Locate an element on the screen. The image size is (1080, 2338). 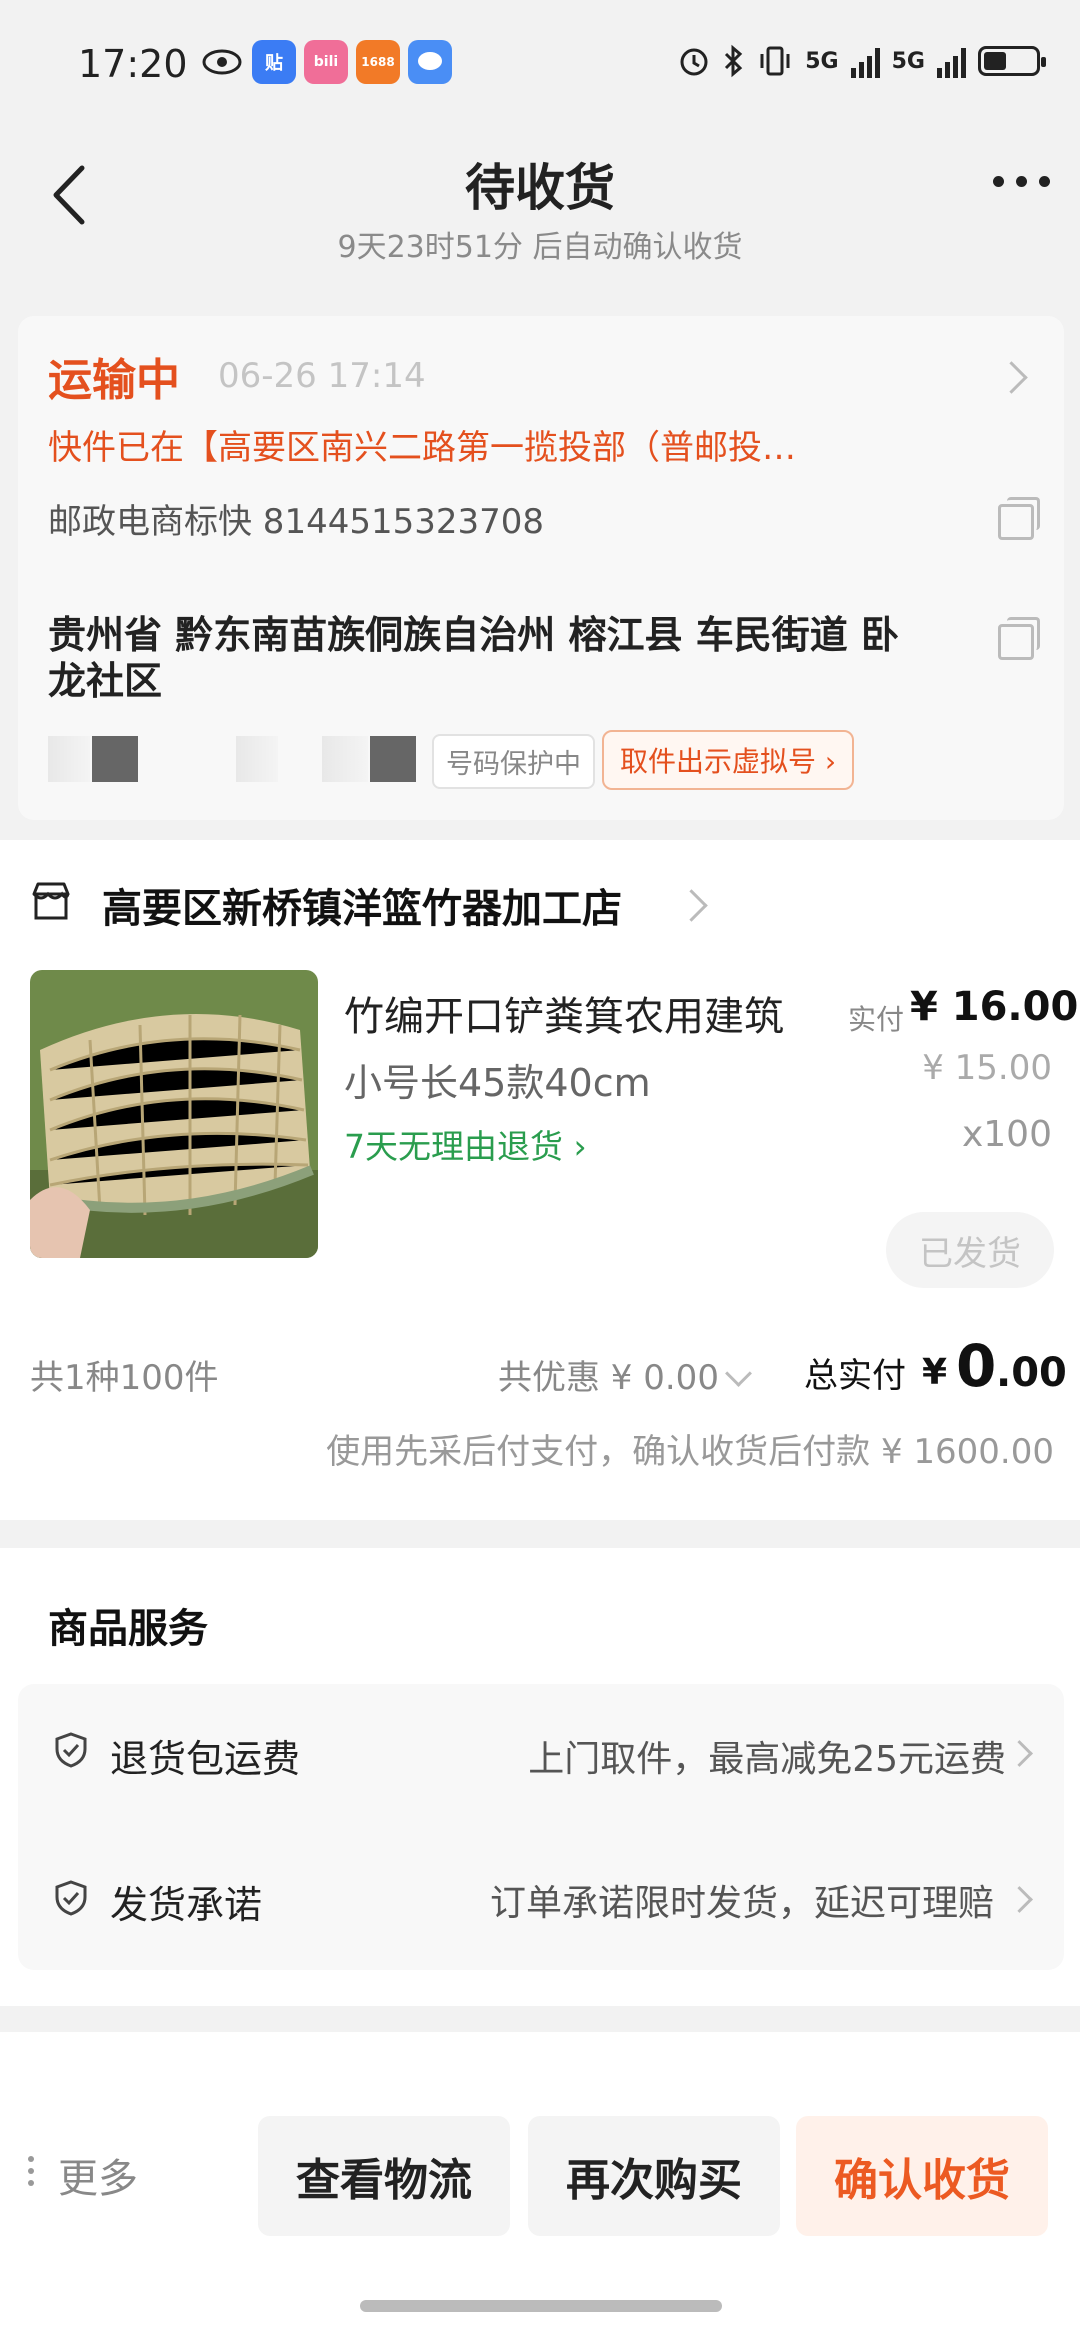
shipped-status-button: 已发货 is located at coordinates (970, 1250).